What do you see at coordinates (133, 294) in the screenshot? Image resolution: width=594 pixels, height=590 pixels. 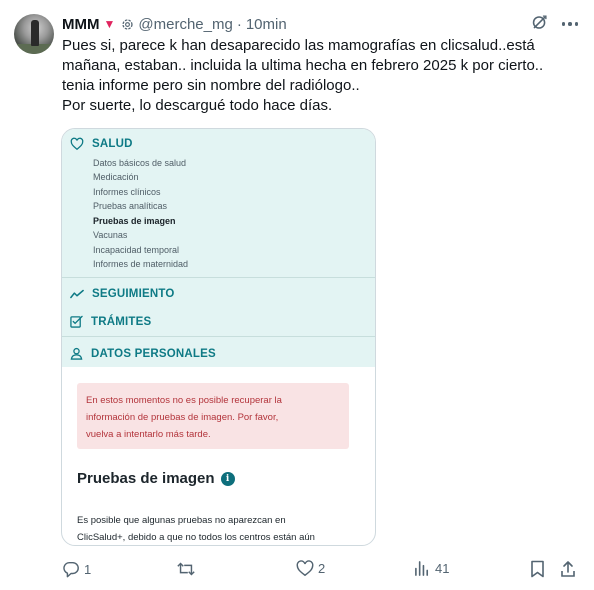 I see `seguimiento-label: SEGUIMIENTO` at bounding box center [133, 294].